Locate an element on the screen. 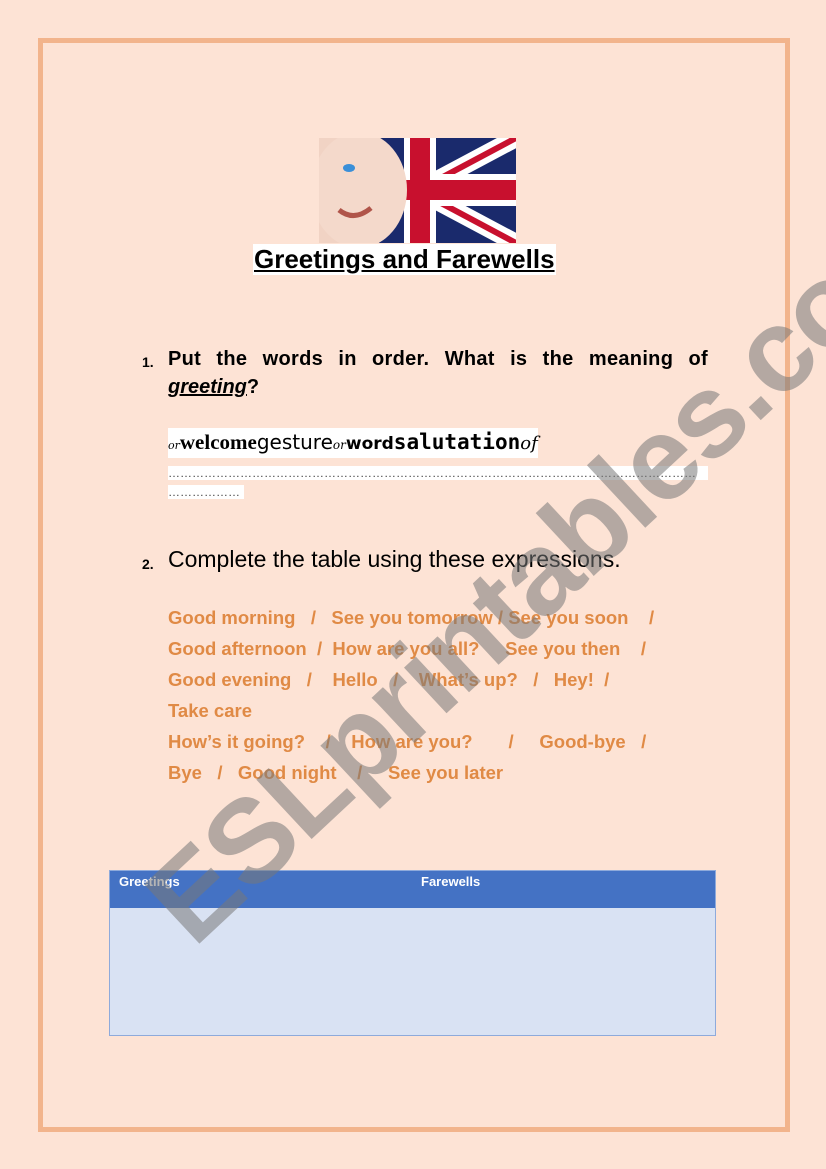 Image resolution: width=826 pixels, height=1169 pixels. word: gesture is located at coordinates (294, 442).